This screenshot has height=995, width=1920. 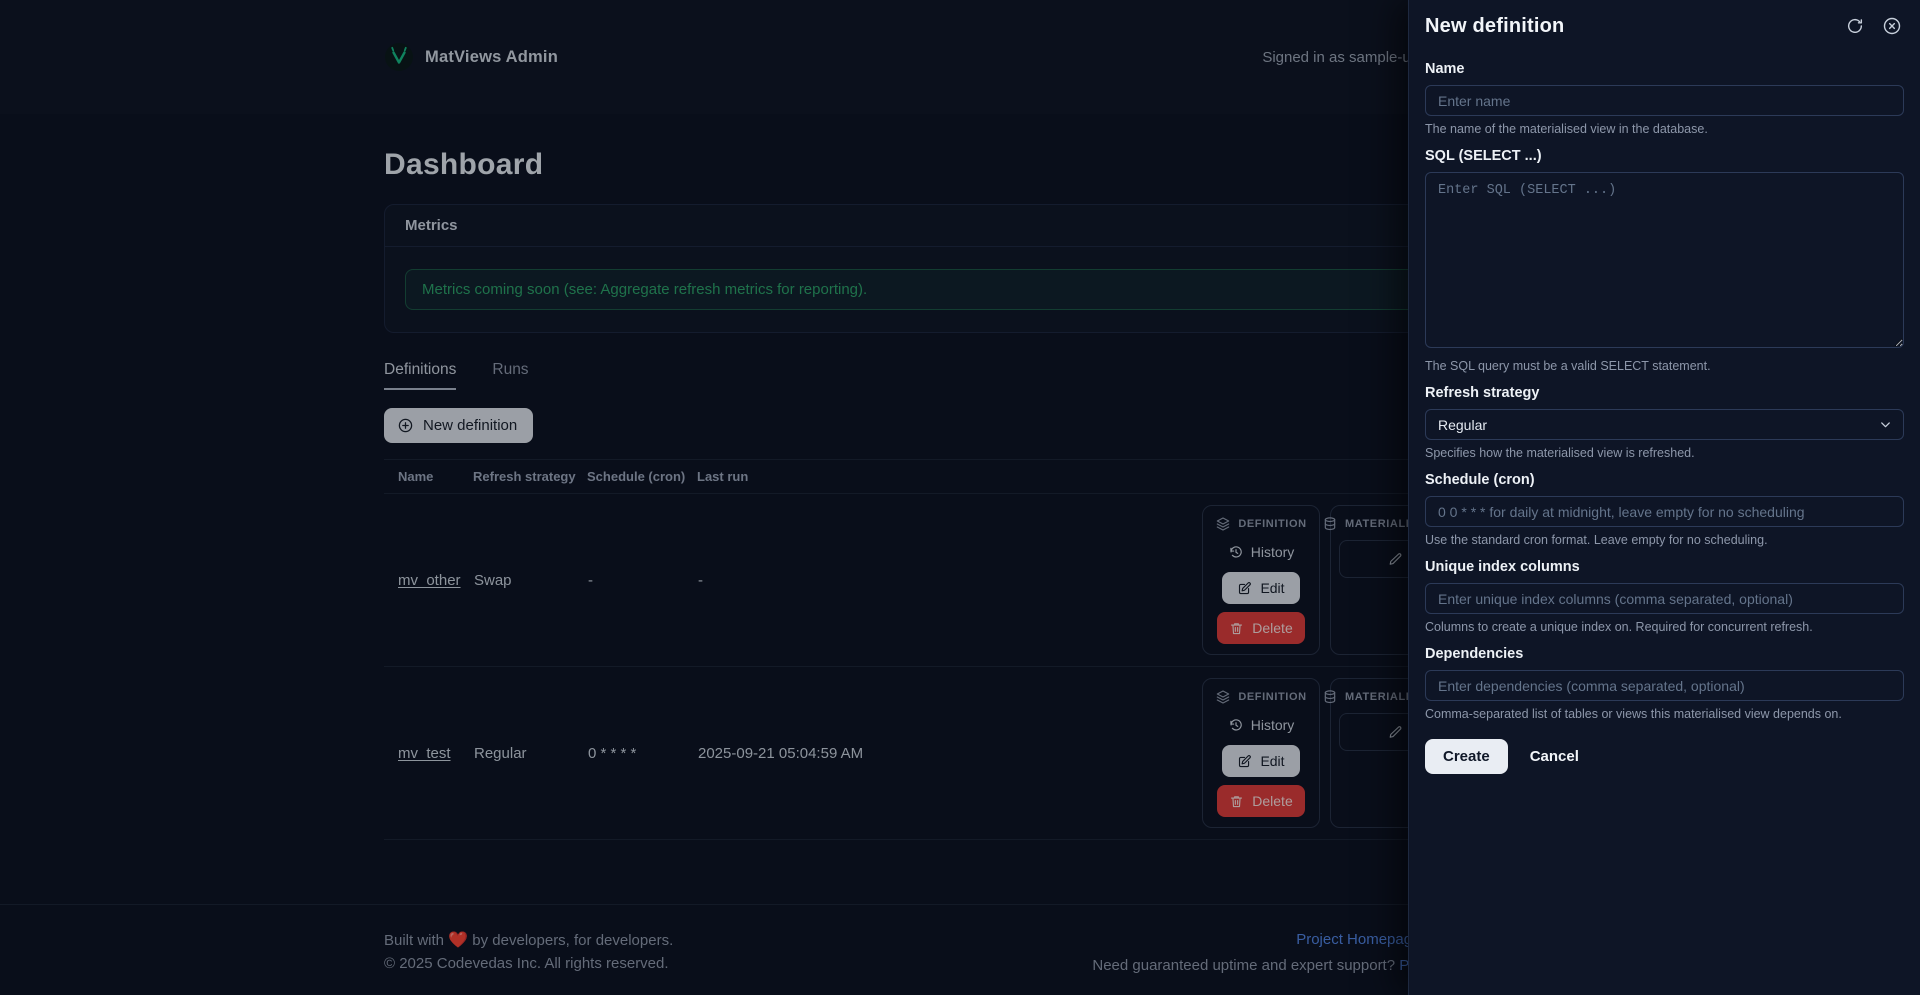 I want to click on refresh-strategy-select: Regular, so click(x=1664, y=424).